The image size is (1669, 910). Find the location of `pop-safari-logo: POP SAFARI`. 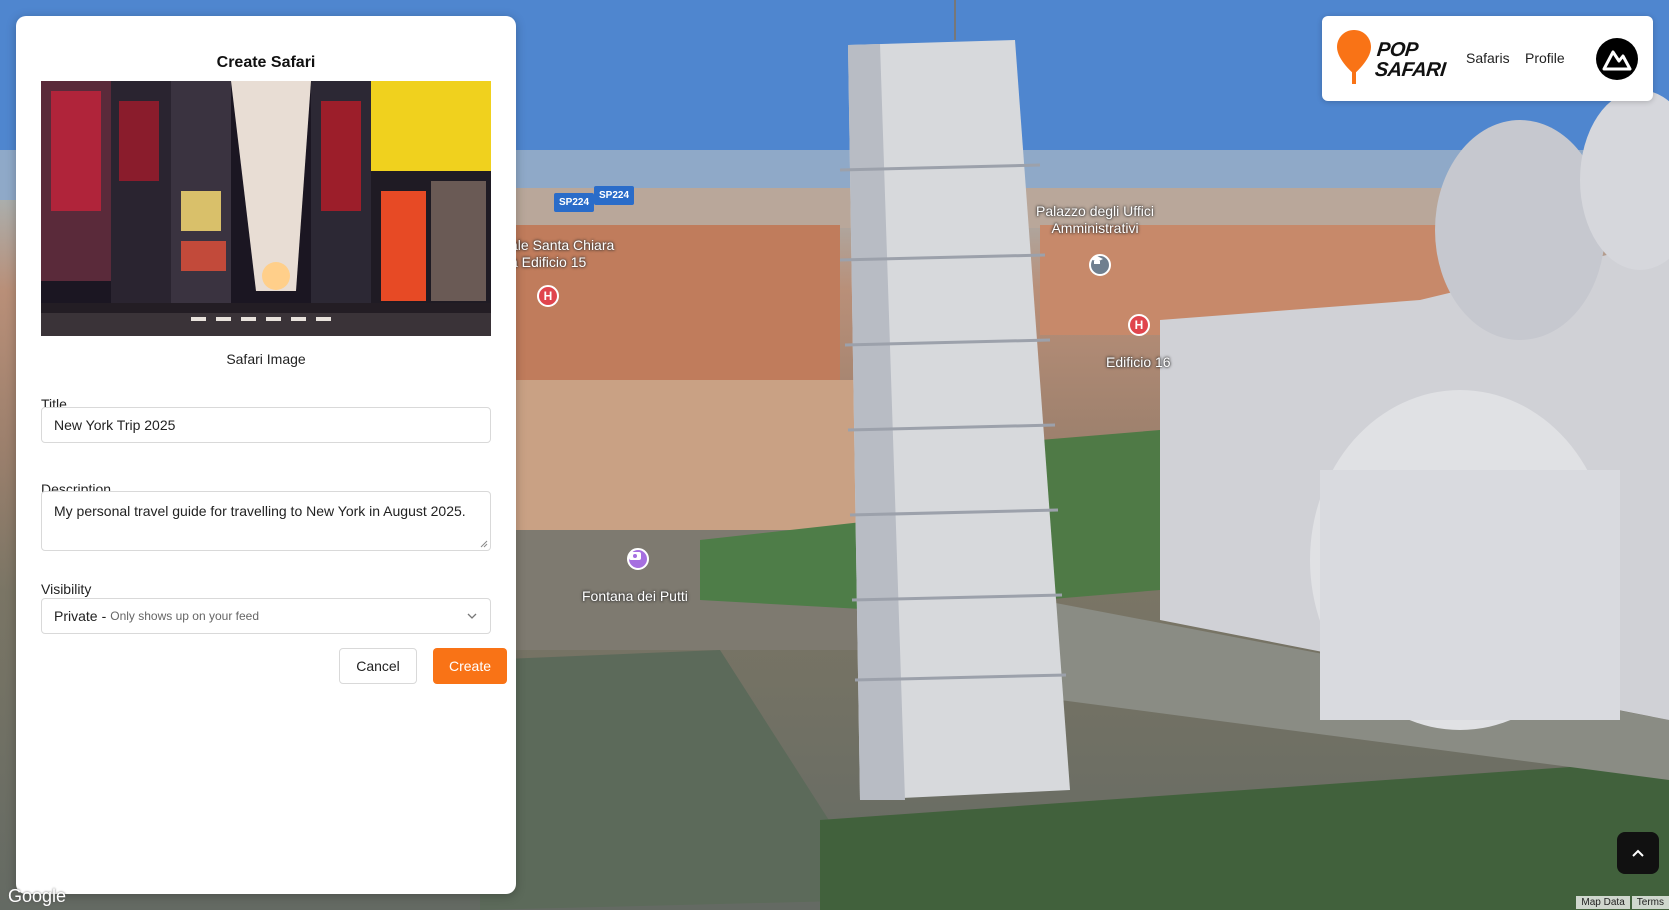

pop-safari-logo: POP SAFARI is located at coordinates (1391, 59).